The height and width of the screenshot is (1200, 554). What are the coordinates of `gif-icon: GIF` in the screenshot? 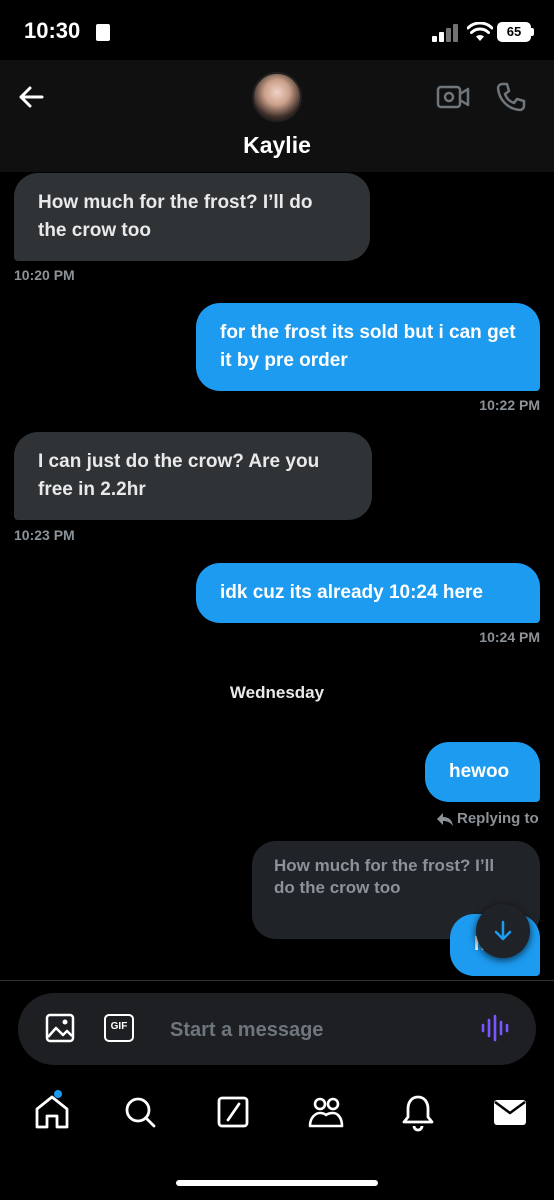 It's located at (119, 1026).